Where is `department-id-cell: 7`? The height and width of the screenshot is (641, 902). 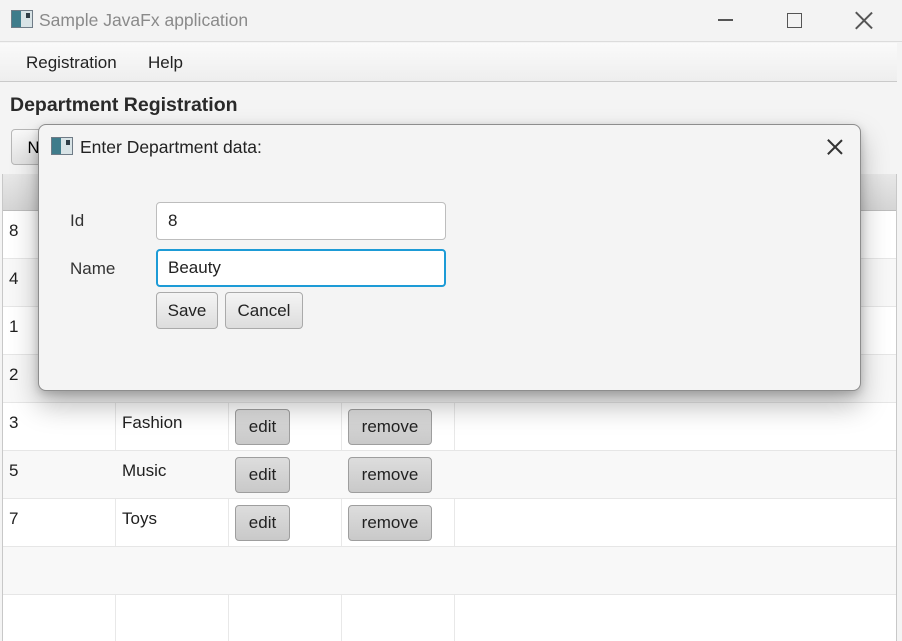
department-id-cell: 7 is located at coordinates (14, 518).